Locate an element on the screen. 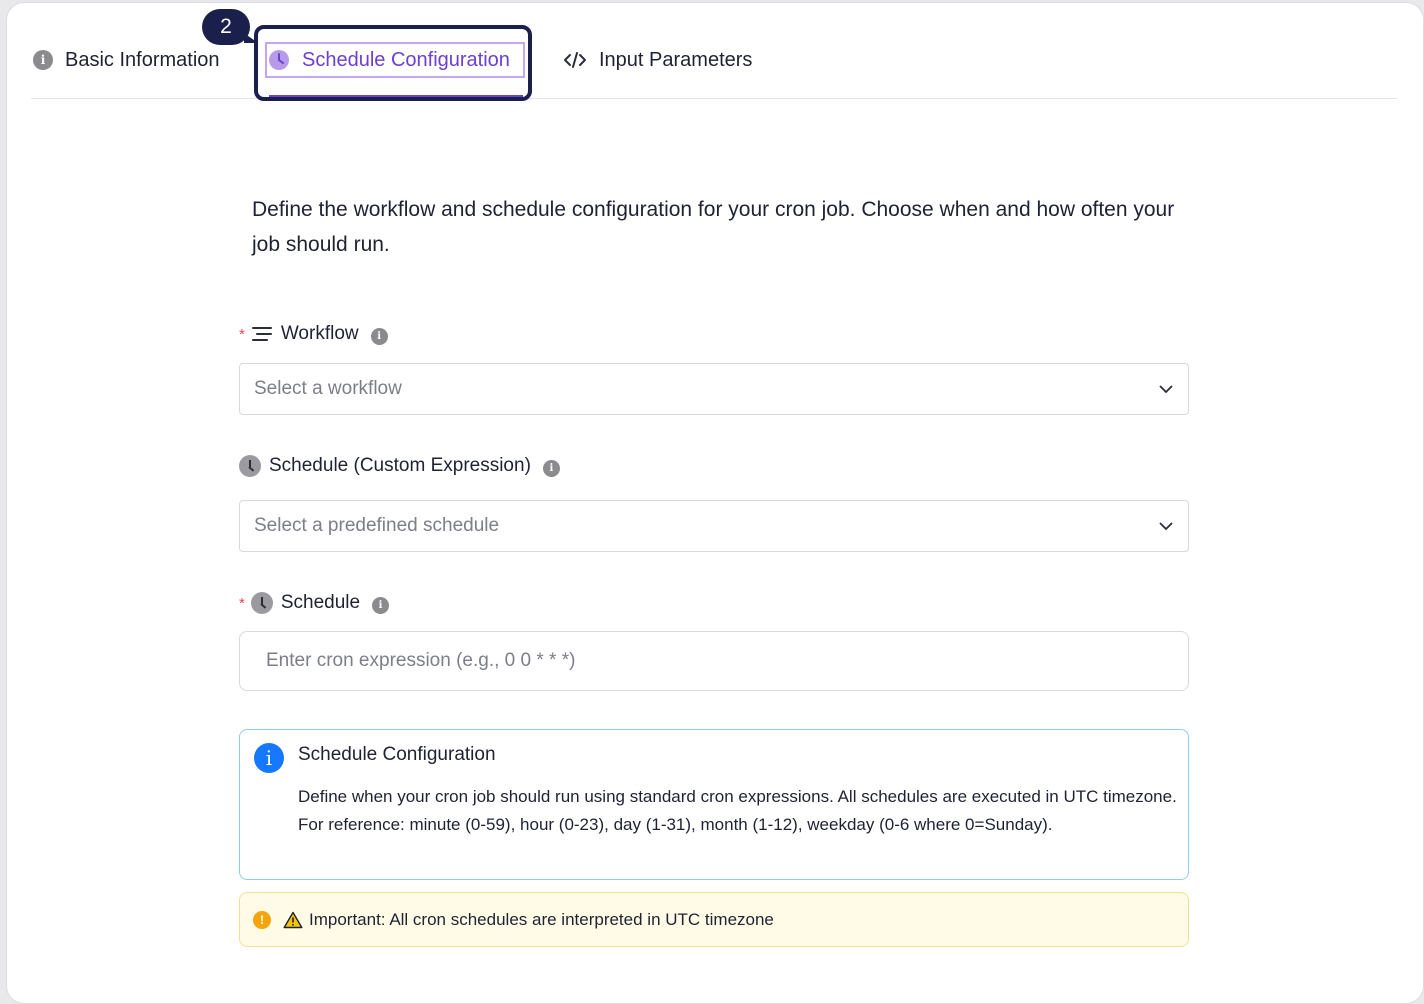 This screenshot has width=1424, height=1004. tab-input-parameters: Input Parameters is located at coordinates (657, 60).